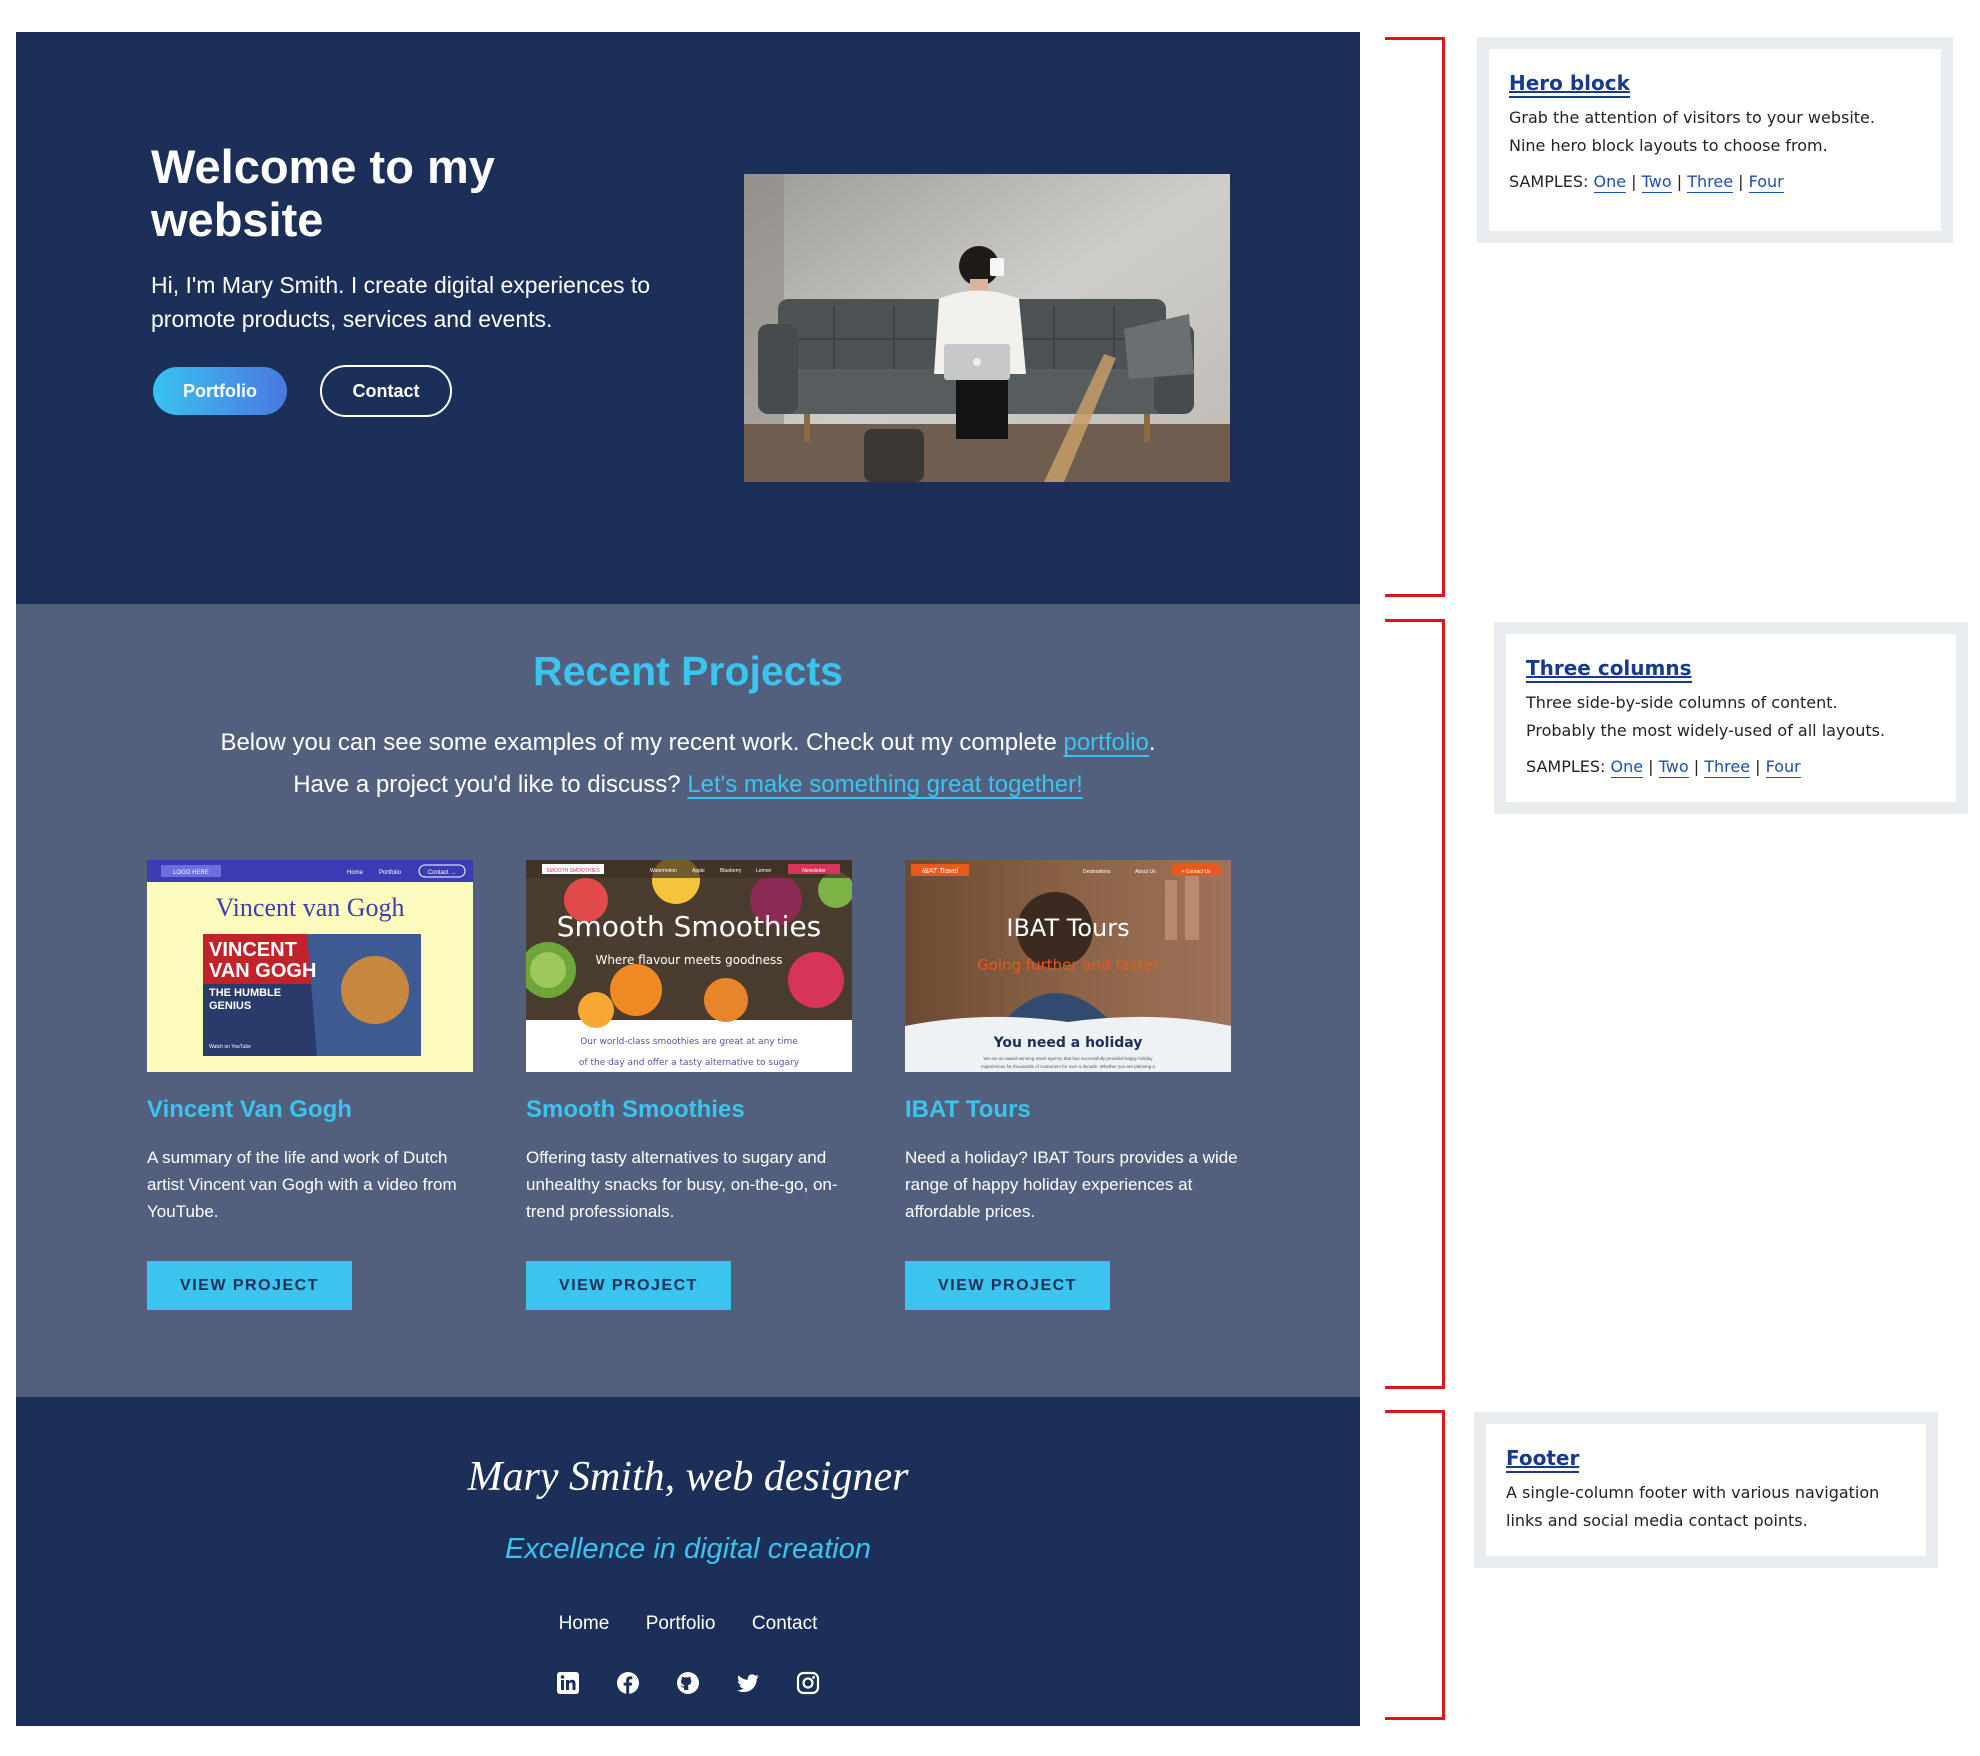 This screenshot has height=1756, width=1980. Describe the element at coordinates (681, 1623) in the screenshot. I see `footer-link-portfolio: Portfolio` at that location.